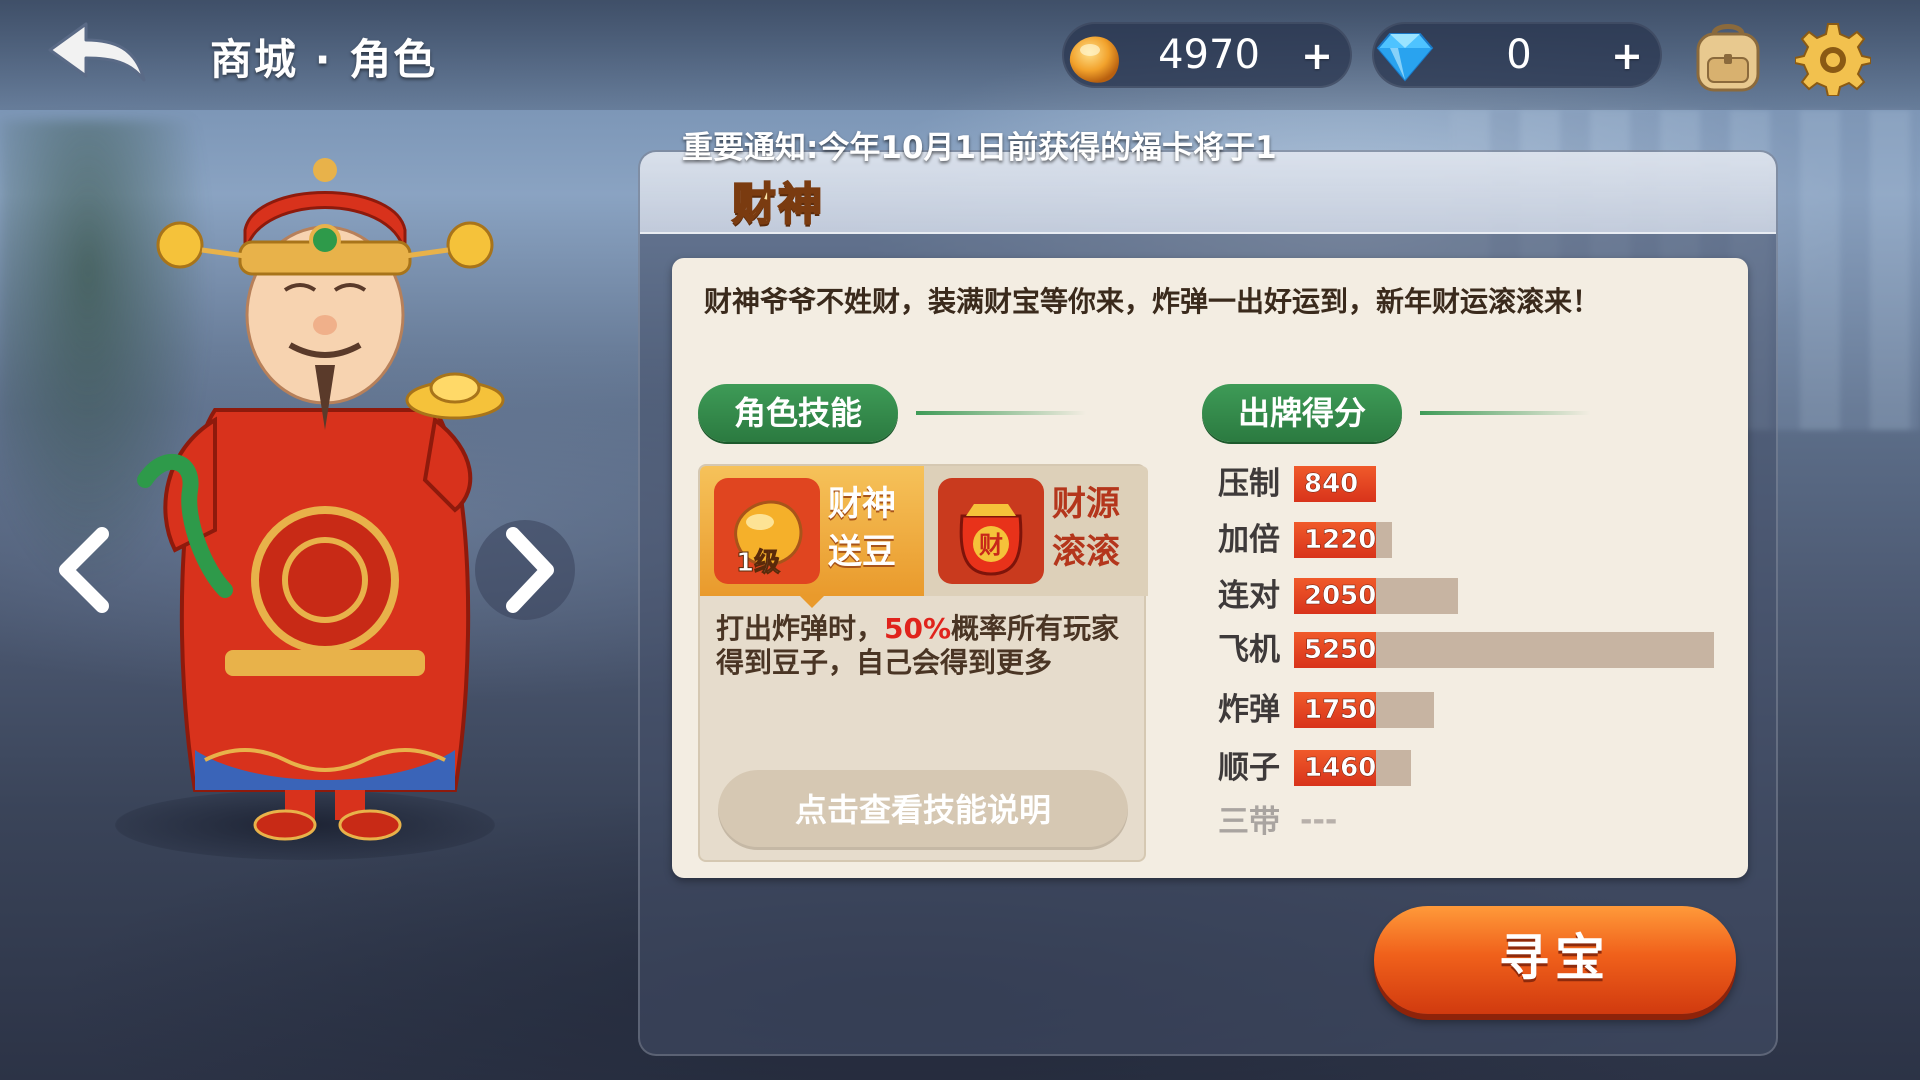  Describe the element at coordinates (1249, 540) in the screenshot. I see `score-label: 加倍` at that location.